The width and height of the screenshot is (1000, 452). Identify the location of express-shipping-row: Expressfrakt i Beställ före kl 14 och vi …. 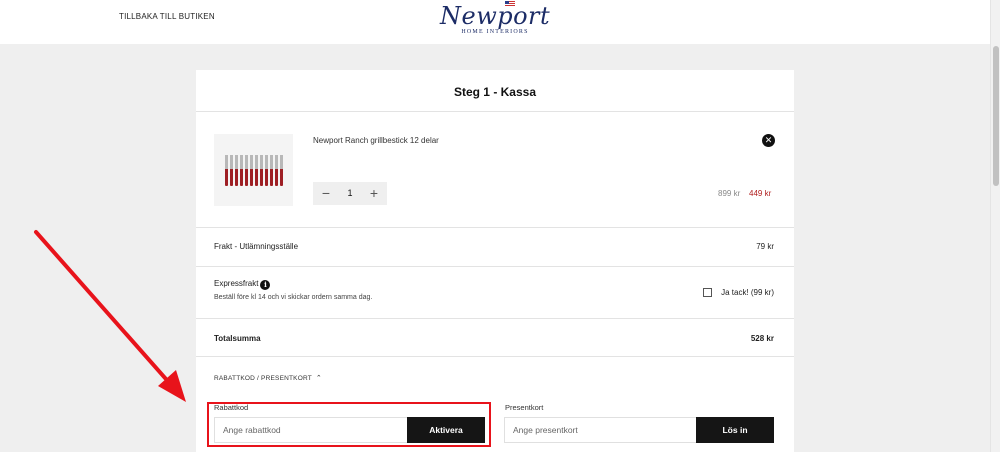
(495, 292).